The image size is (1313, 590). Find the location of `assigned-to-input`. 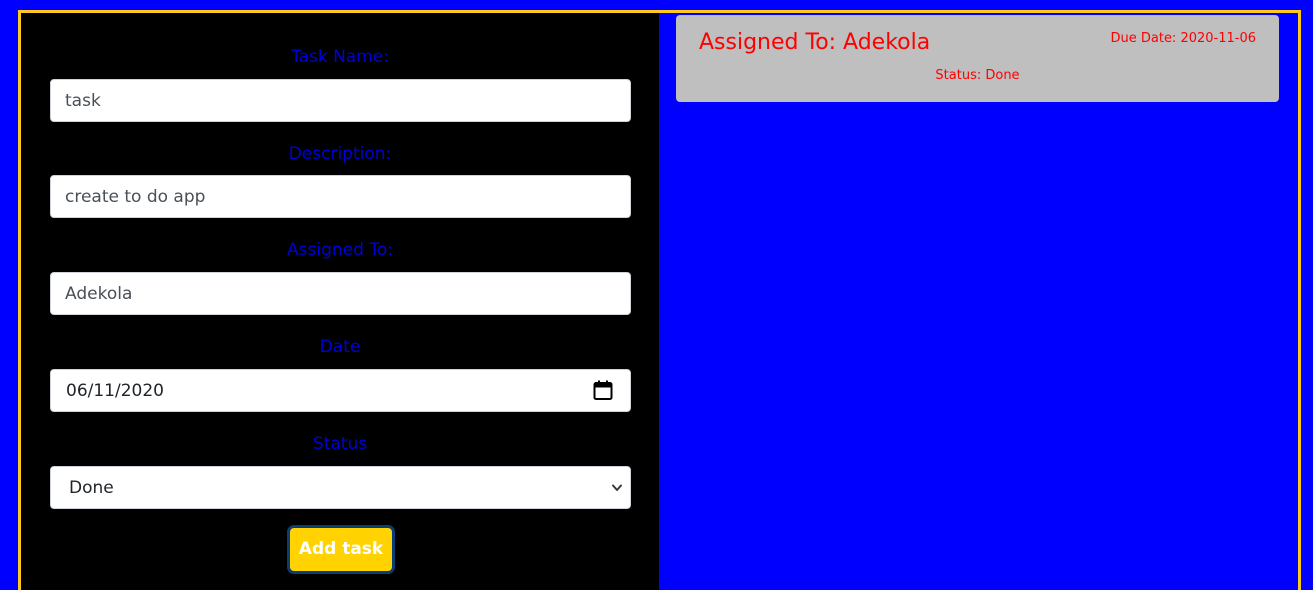

assigned-to-input is located at coordinates (340, 293).